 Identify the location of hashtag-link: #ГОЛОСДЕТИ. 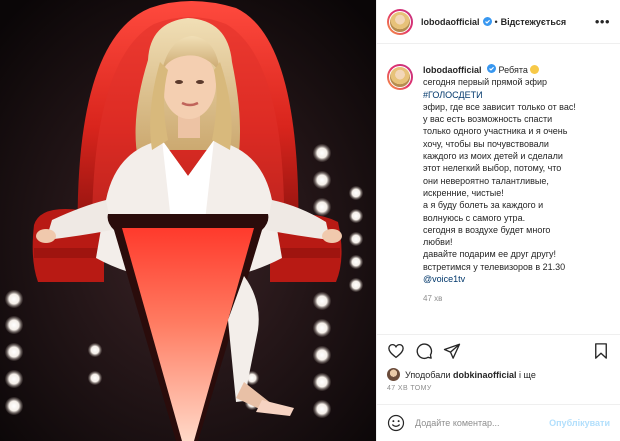
(499, 95).